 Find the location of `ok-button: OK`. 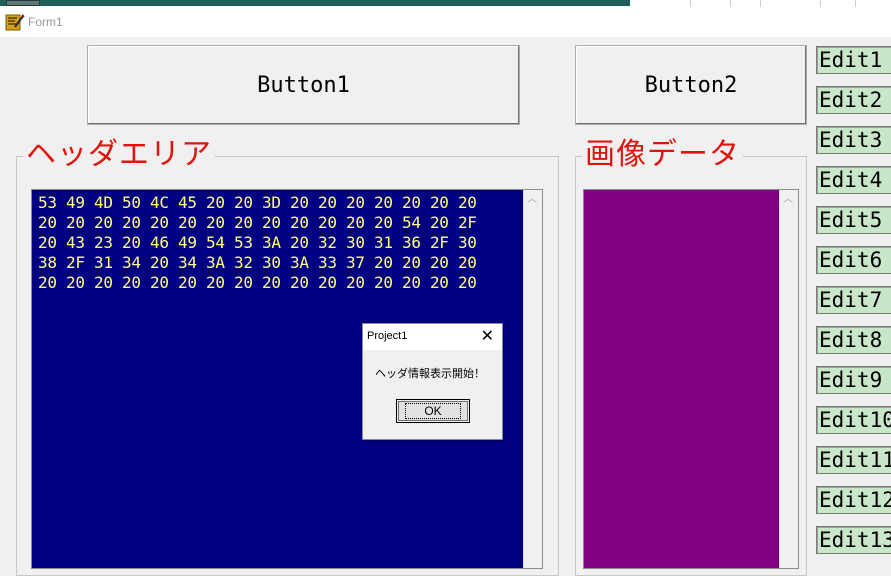

ok-button: OK is located at coordinates (433, 411).